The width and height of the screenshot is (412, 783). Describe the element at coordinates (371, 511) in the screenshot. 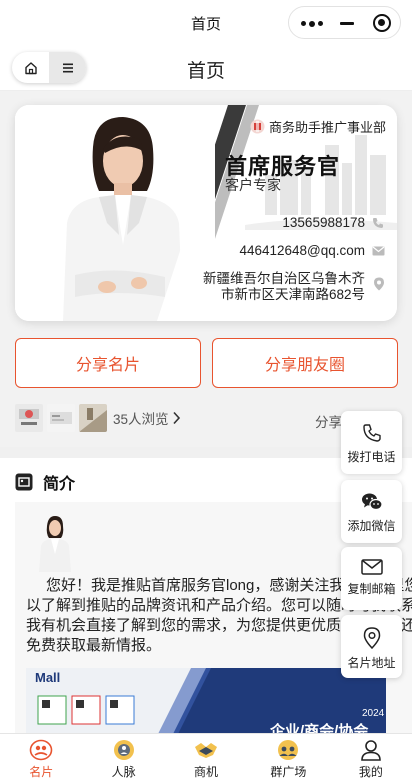

I see `add-wechat-button: 添加微信` at that location.